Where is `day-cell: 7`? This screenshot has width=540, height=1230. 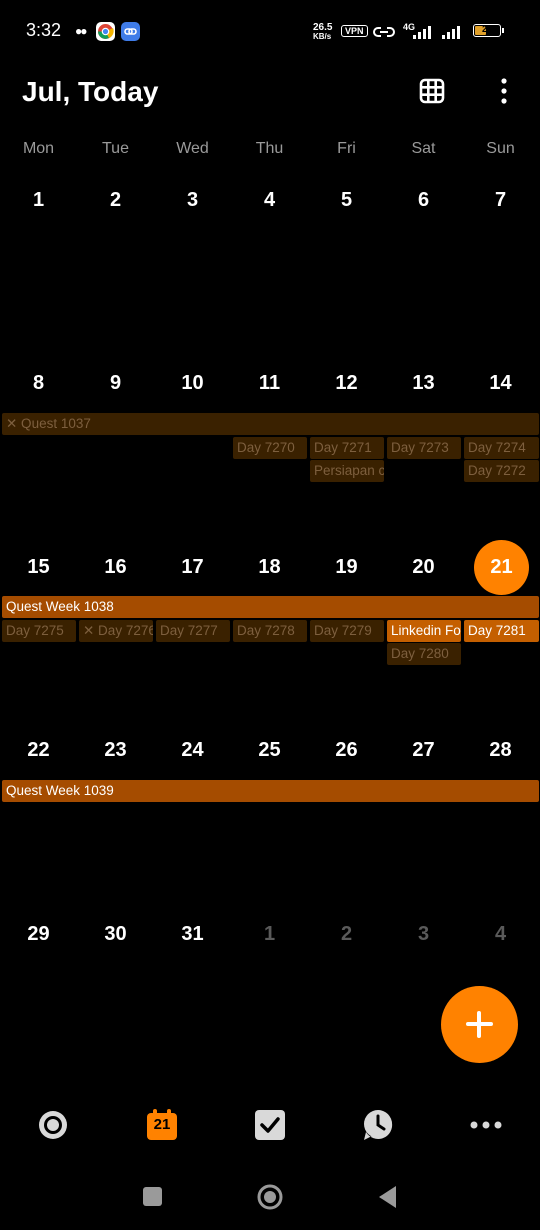
day-cell: 7 is located at coordinates (500, 200).